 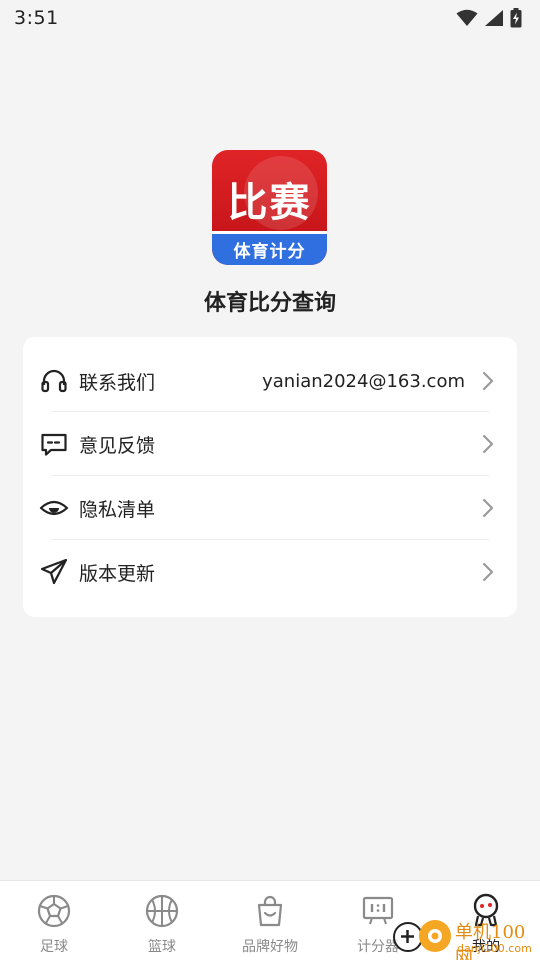 What do you see at coordinates (270, 18) in the screenshot?
I see `status-bar: 3:51` at bounding box center [270, 18].